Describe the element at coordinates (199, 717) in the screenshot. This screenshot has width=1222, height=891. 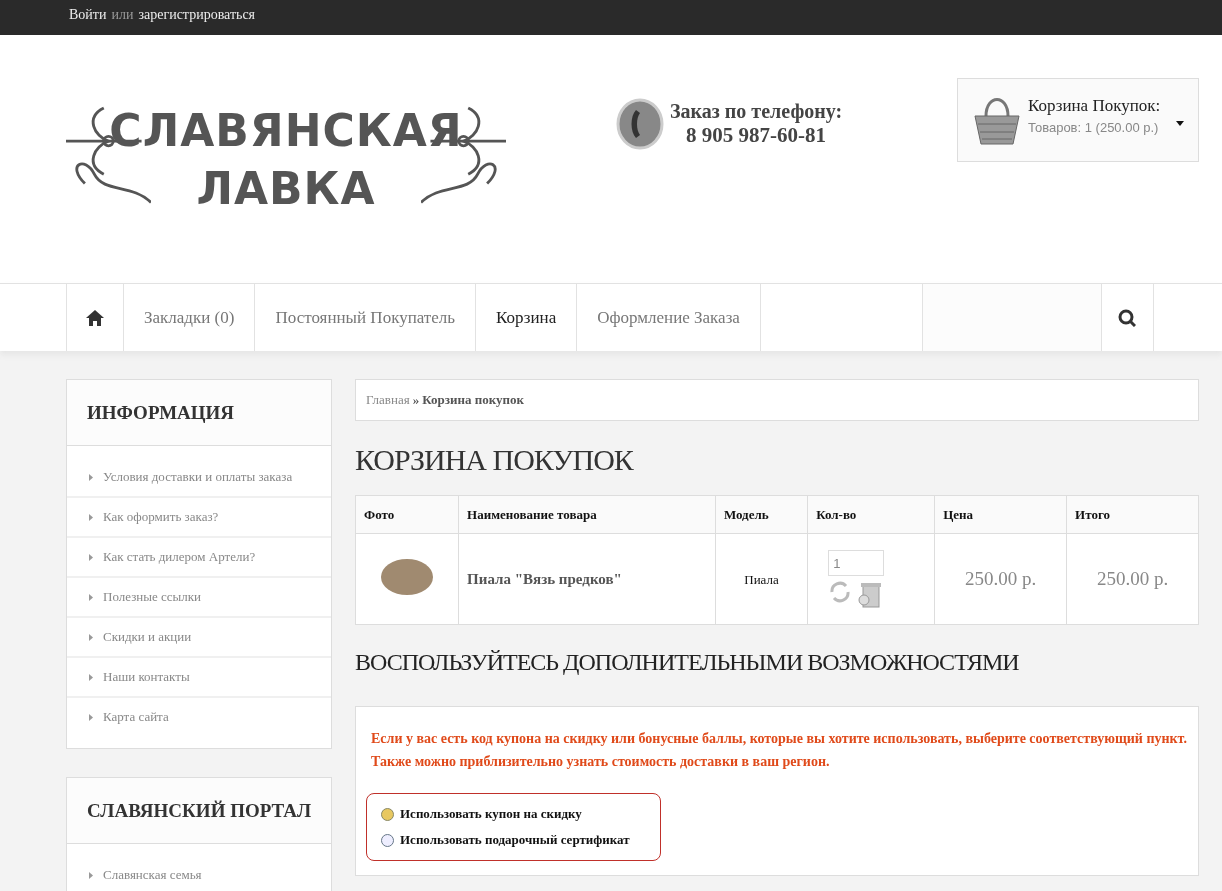
I see `sidebar-link: Карта сайта` at that location.